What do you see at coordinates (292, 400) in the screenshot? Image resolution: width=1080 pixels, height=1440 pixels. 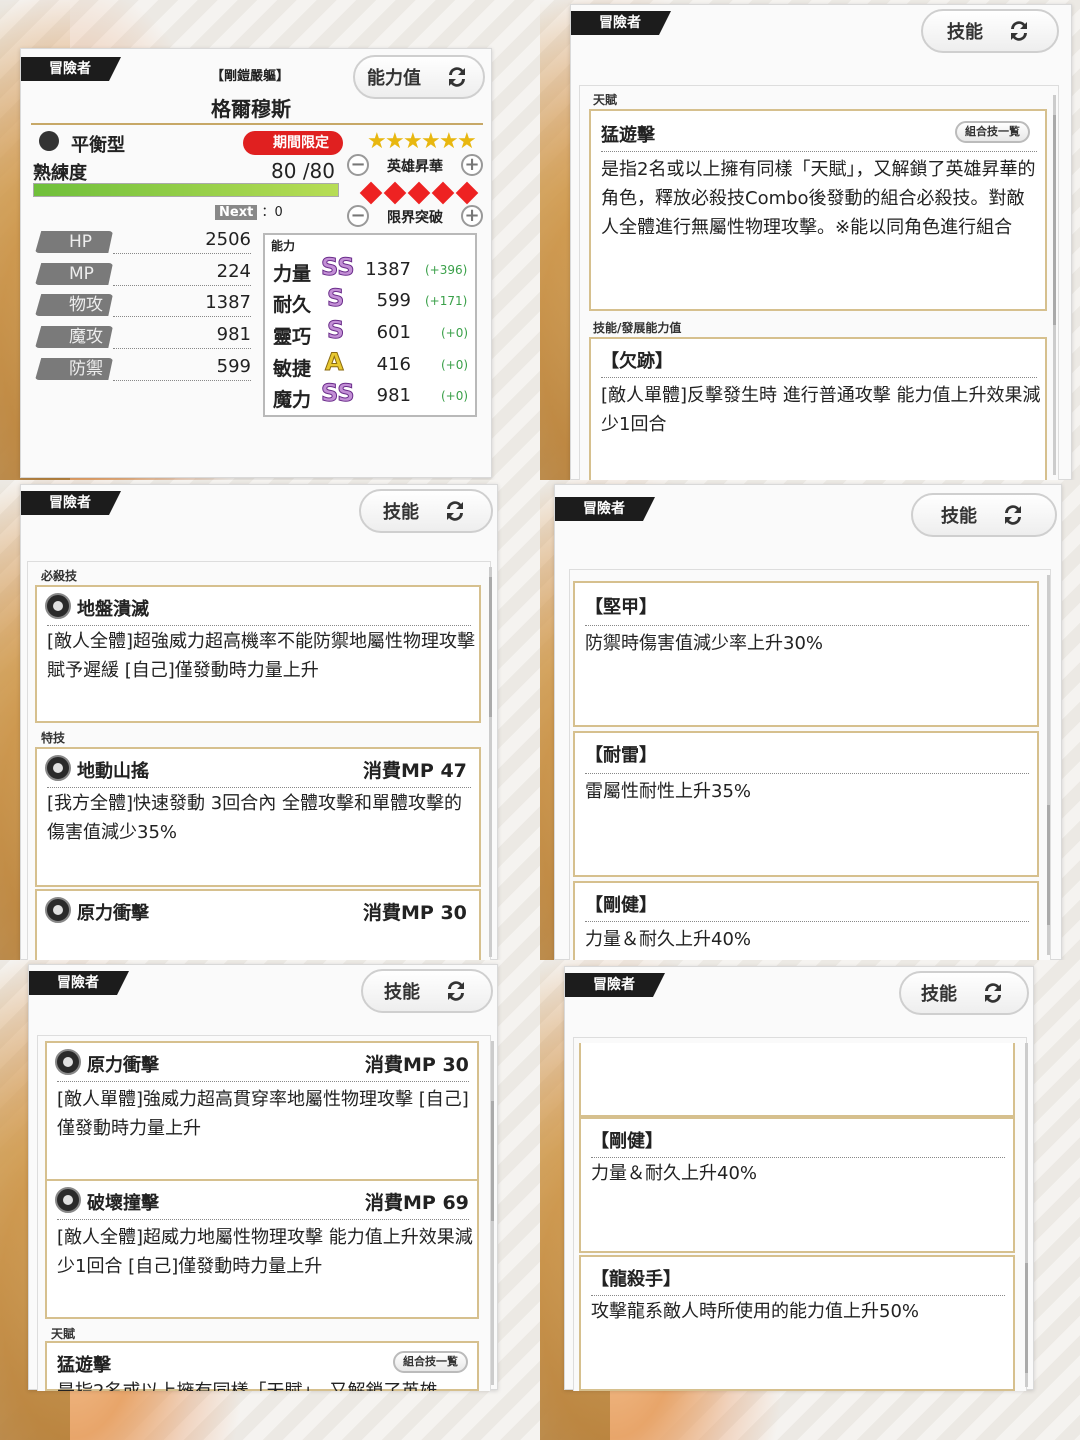 I see `ability-mag-name: 魔力` at bounding box center [292, 400].